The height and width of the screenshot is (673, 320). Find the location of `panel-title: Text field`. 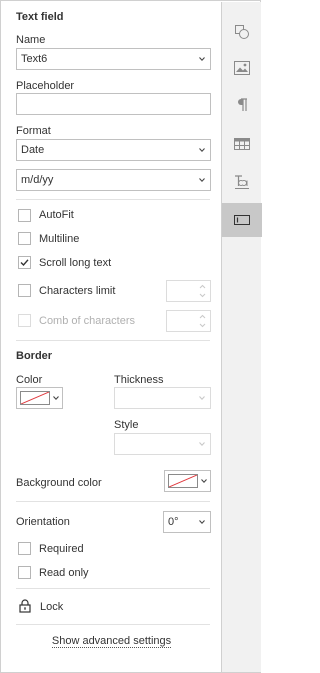

panel-title: Text field is located at coordinates (40, 17).